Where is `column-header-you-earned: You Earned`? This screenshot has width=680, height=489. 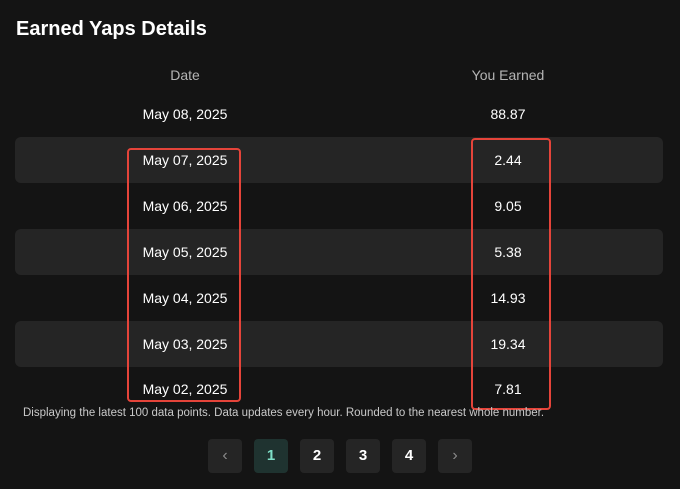 column-header-you-earned: You Earned is located at coordinates (508, 75).